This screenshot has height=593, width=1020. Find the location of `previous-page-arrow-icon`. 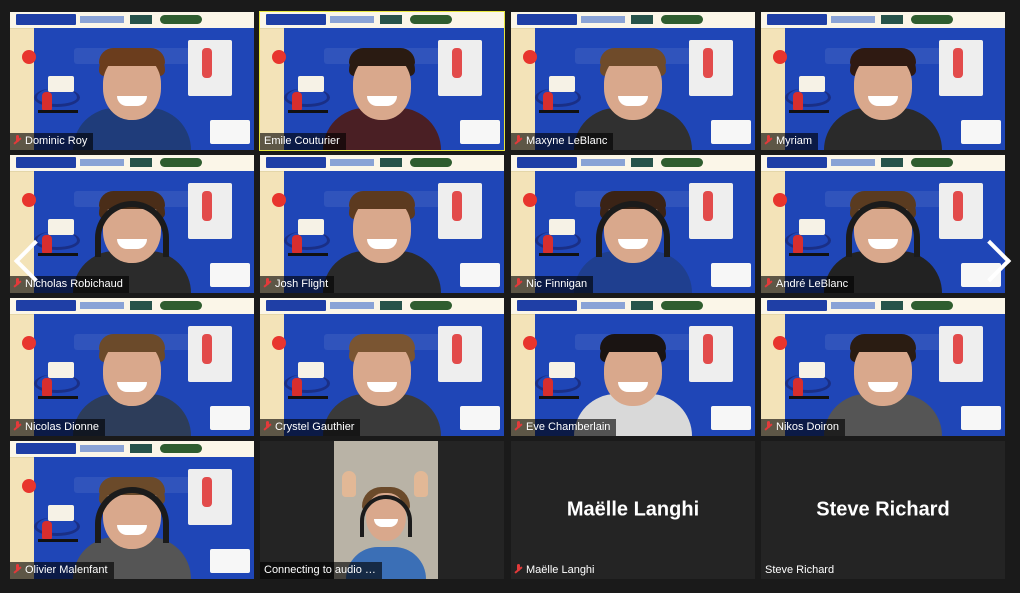

previous-page-arrow-icon is located at coordinates (33, 268).